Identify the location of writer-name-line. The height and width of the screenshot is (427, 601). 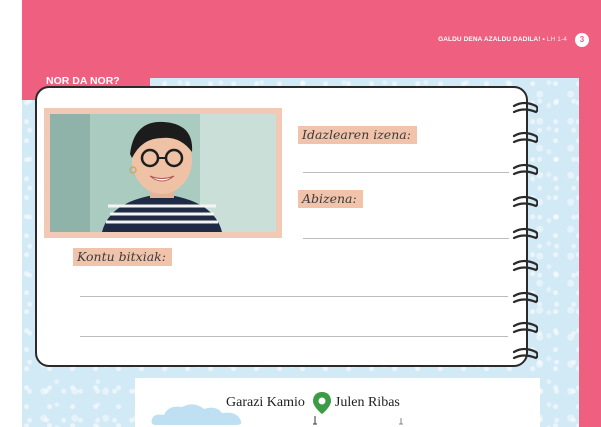
(406, 172).